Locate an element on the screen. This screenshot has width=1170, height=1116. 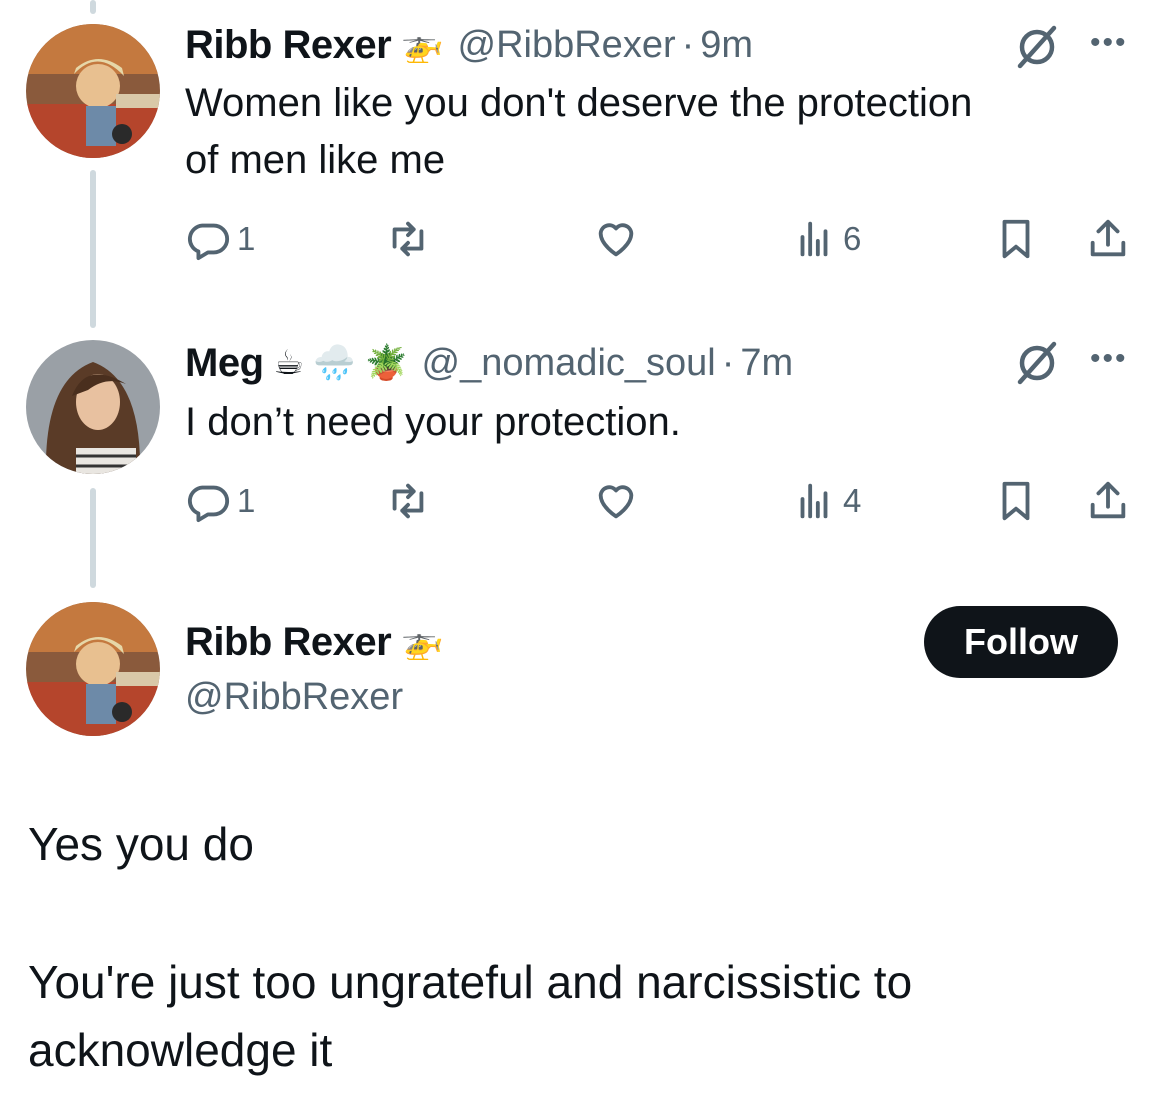
views-button: 4 is located at coordinates (826, 501).